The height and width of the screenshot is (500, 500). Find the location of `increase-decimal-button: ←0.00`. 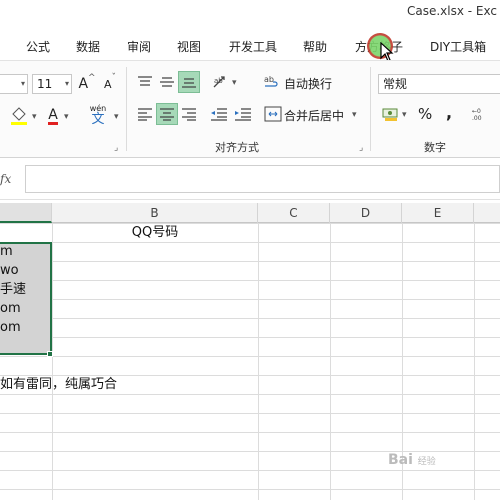

increase-decimal-button: ←0.00 is located at coordinates (481, 114).